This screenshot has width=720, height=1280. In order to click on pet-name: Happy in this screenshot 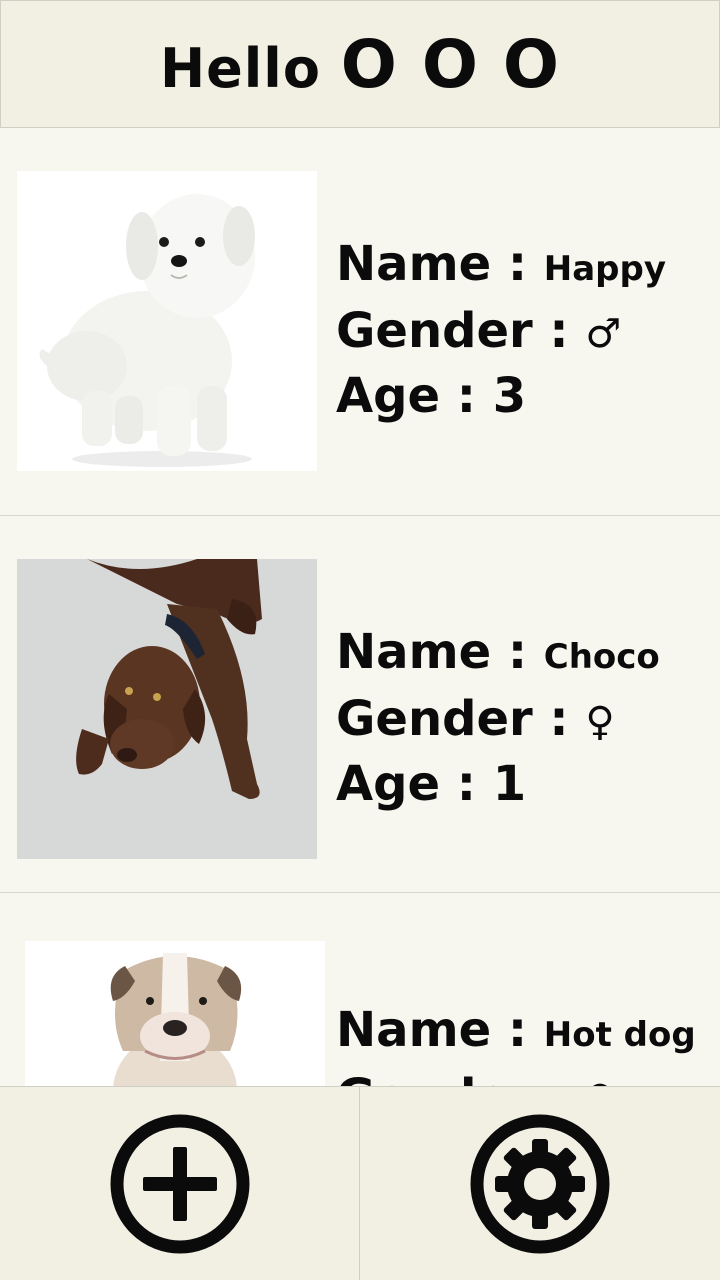, I will do `click(604, 269)`.